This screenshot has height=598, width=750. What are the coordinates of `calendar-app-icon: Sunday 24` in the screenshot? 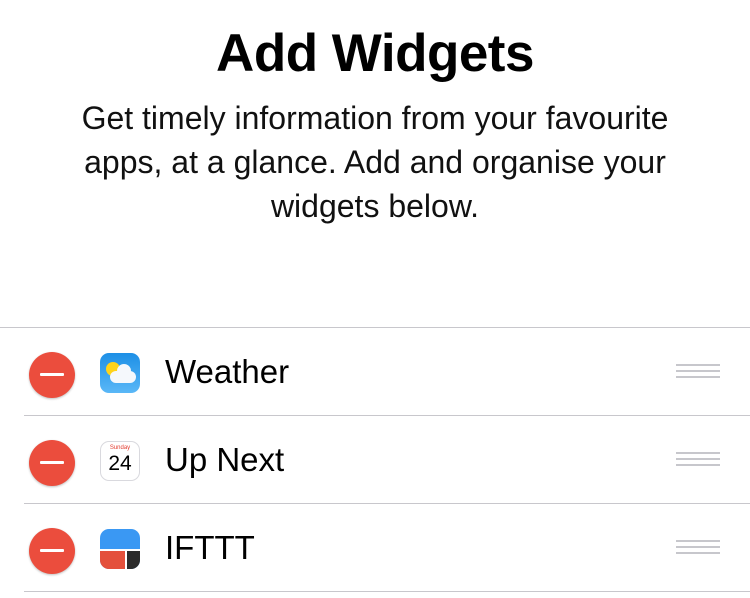 It's located at (120, 461).